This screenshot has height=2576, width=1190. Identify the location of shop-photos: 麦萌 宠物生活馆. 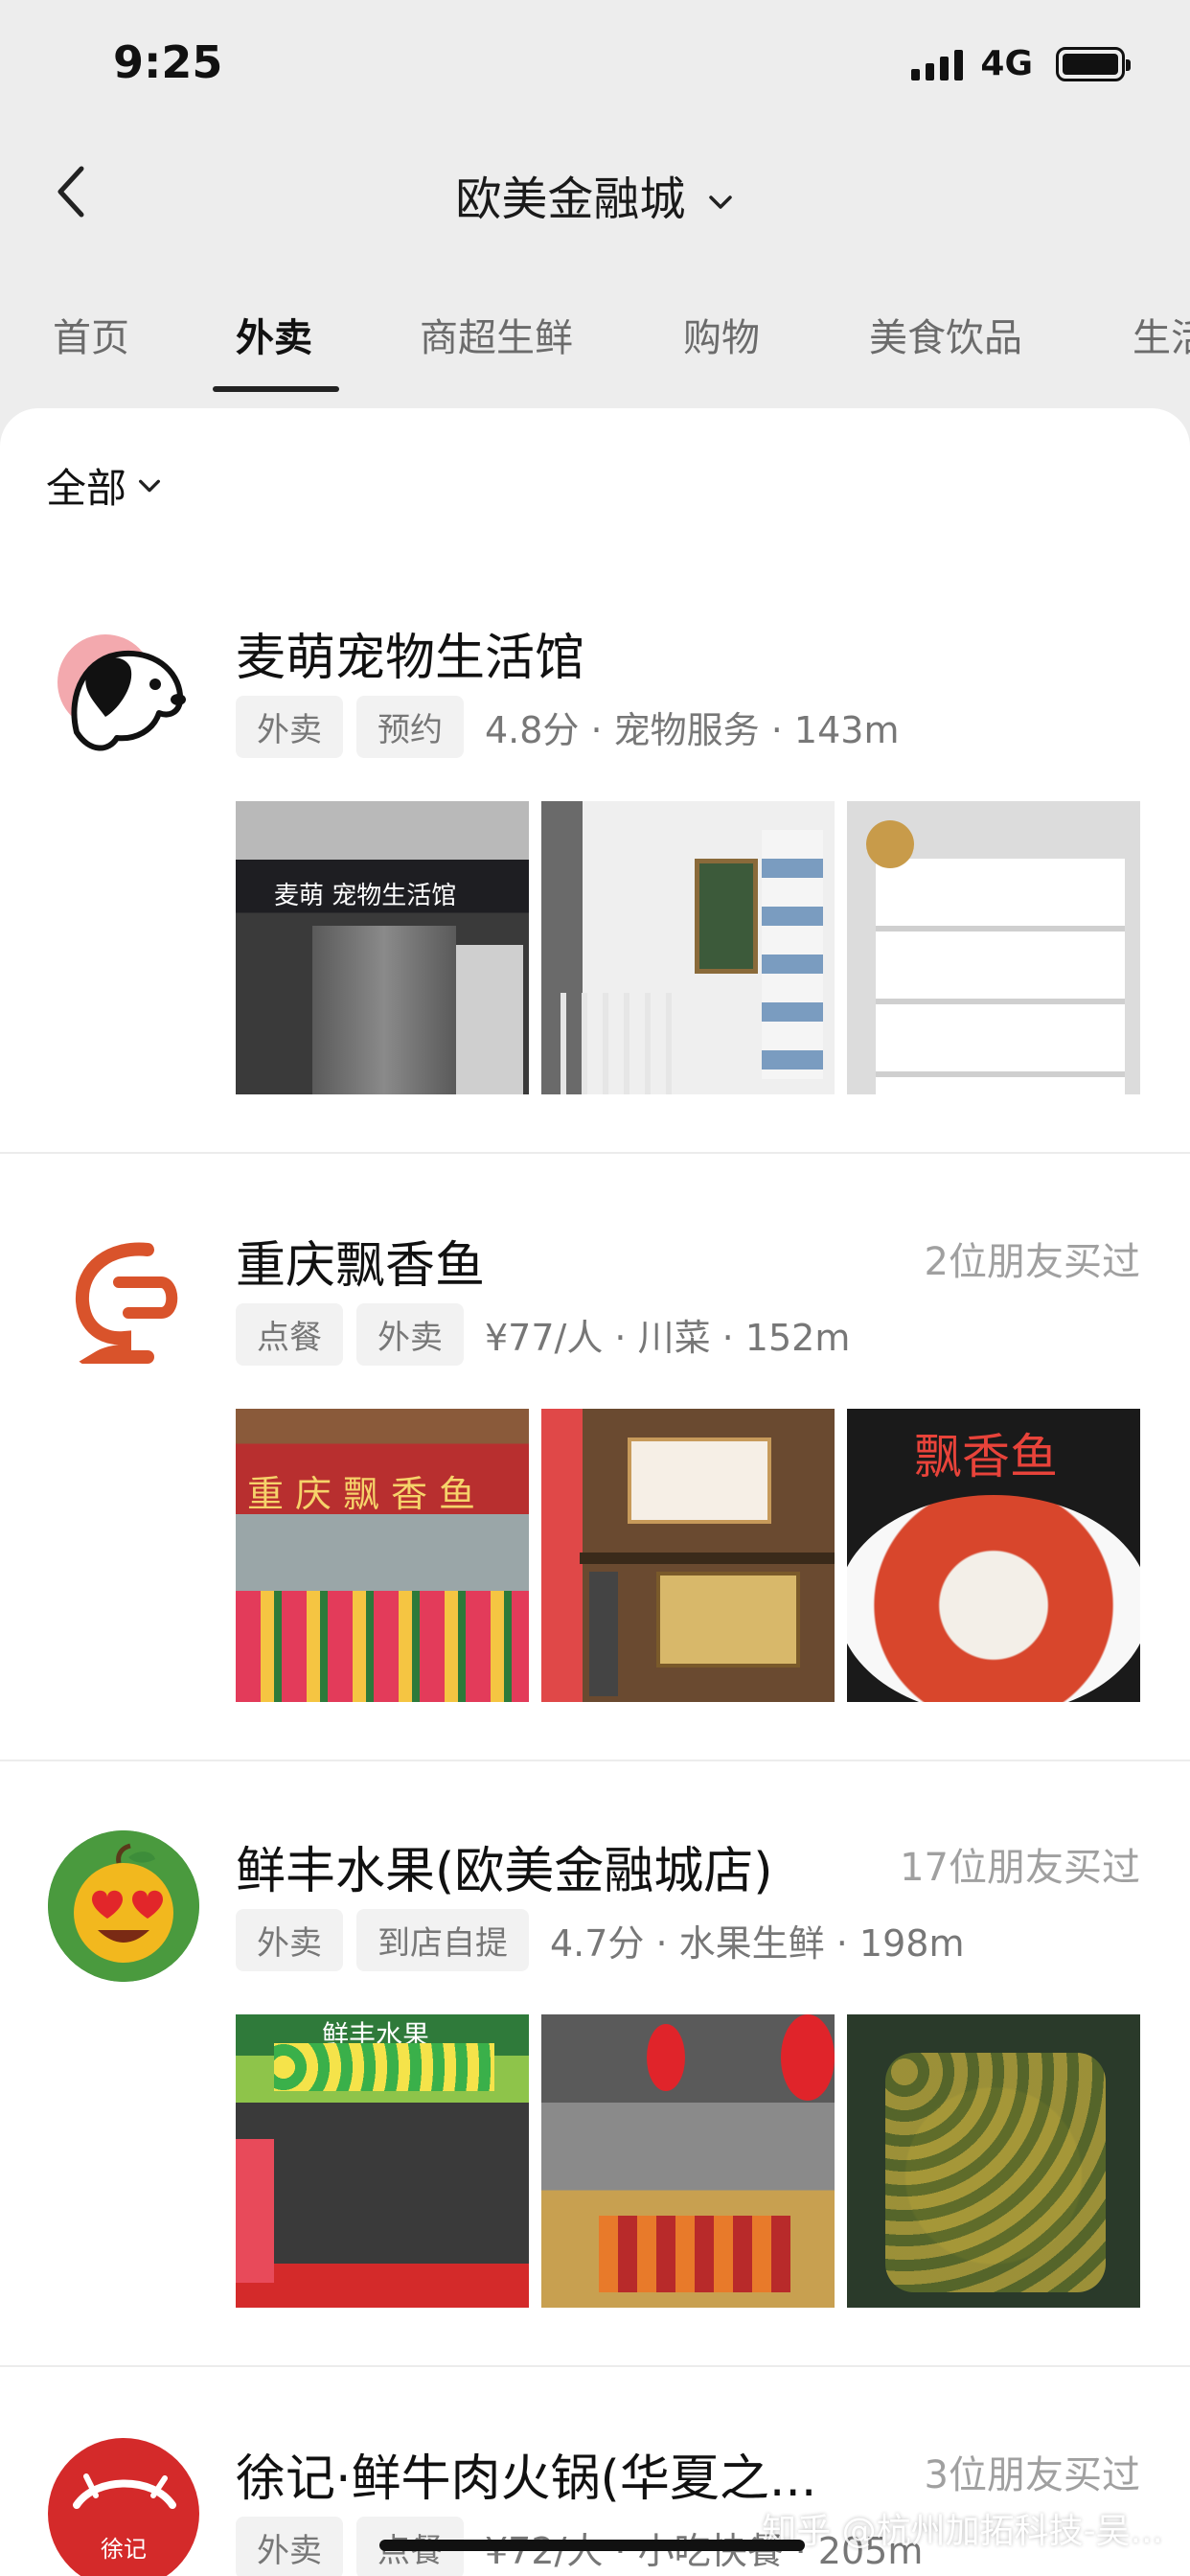
(688, 947).